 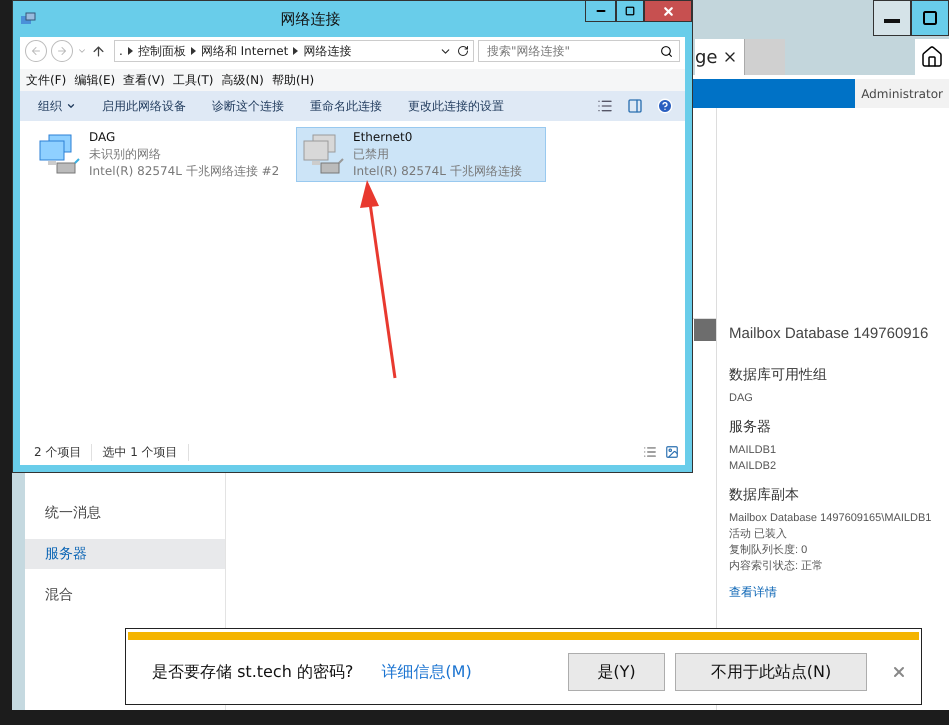 What do you see at coordinates (650, 452) in the screenshot?
I see `details-view-icon` at bounding box center [650, 452].